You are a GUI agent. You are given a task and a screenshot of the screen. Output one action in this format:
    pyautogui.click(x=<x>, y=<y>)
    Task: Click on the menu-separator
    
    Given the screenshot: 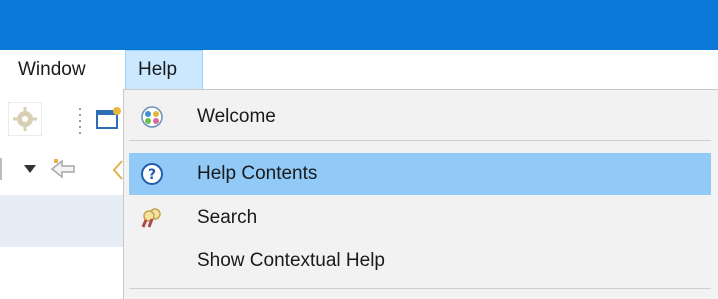 What is the action you would take?
    pyautogui.click(x=420, y=140)
    